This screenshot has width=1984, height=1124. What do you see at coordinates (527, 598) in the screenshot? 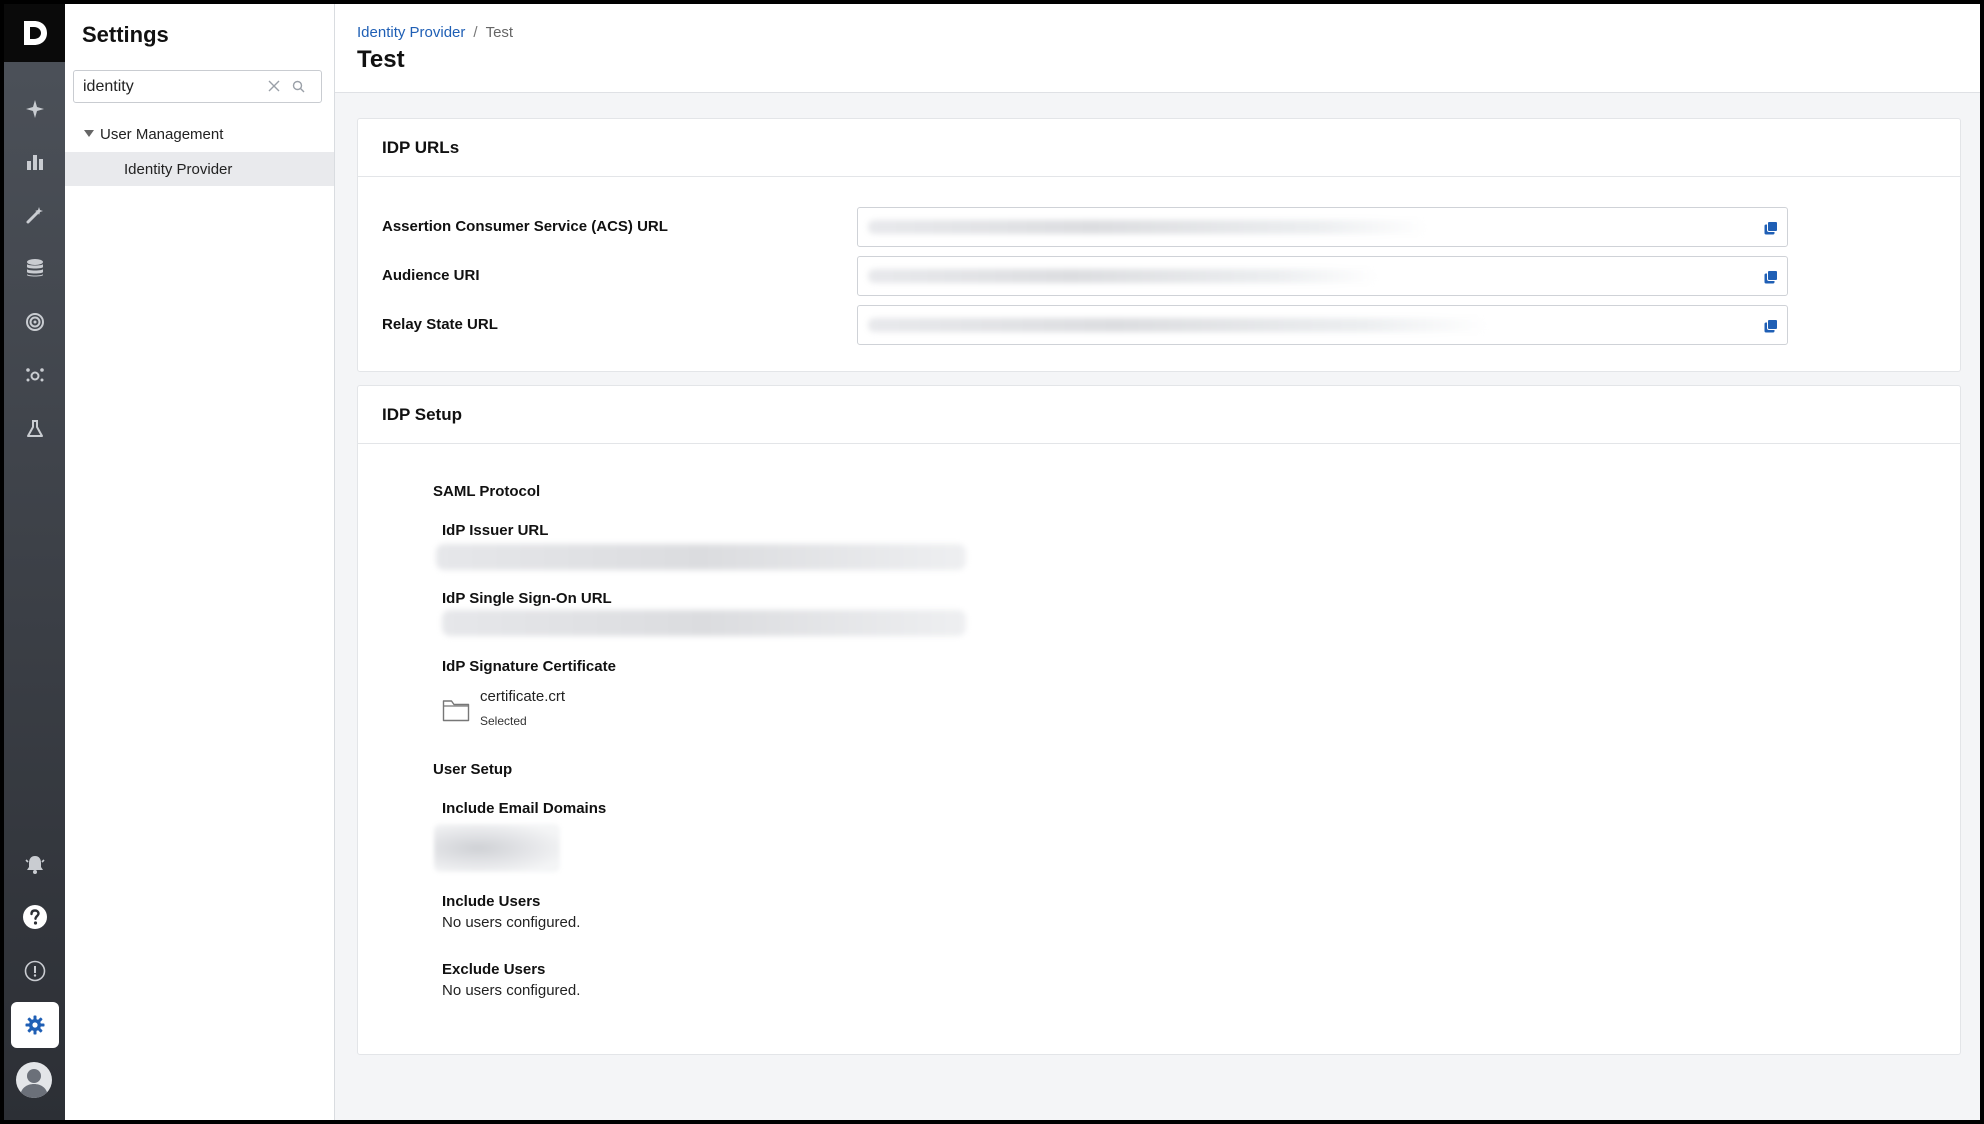
I see `sso-url-label: IdP Single Sign-On URL` at bounding box center [527, 598].